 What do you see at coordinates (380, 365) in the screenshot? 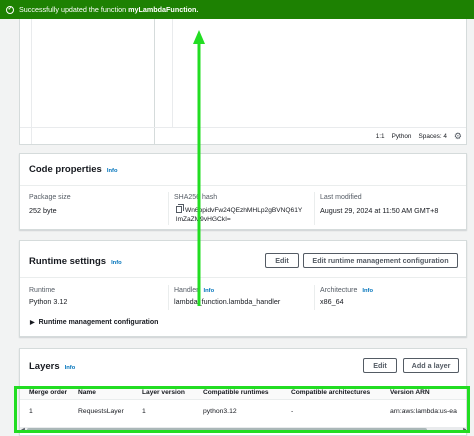
I see `edit-layers-button: Edit` at bounding box center [380, 365].